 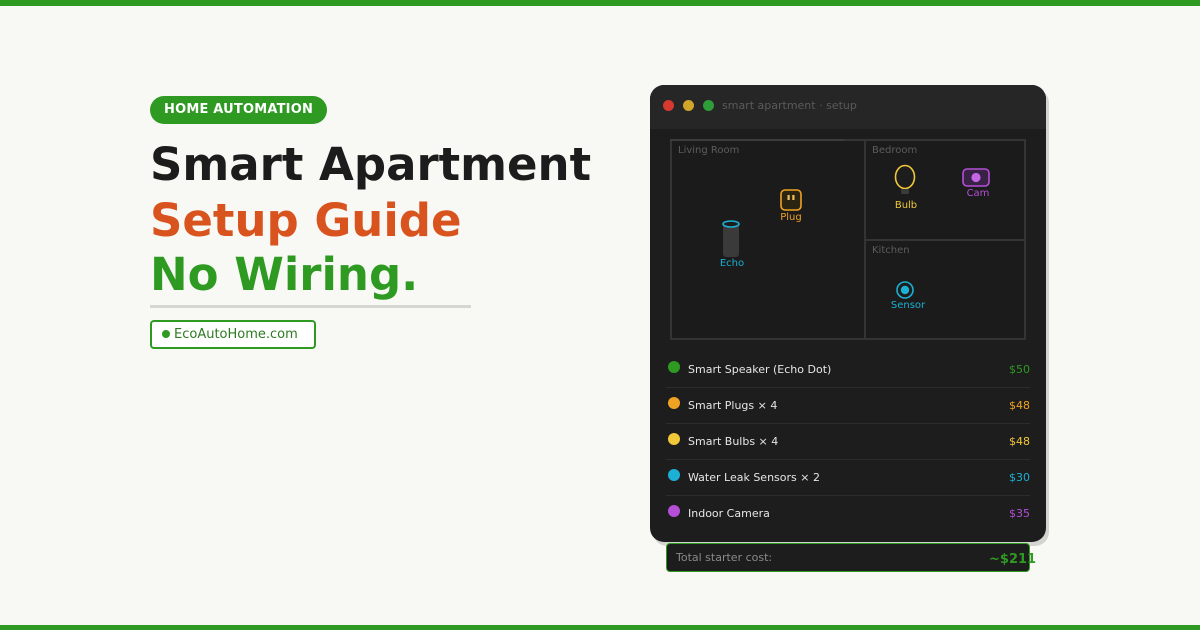 What do you see at coordinates (729, 513) in the screenshot?
I see `item-name: Indoor Camera` at bounding box center [729, 513].